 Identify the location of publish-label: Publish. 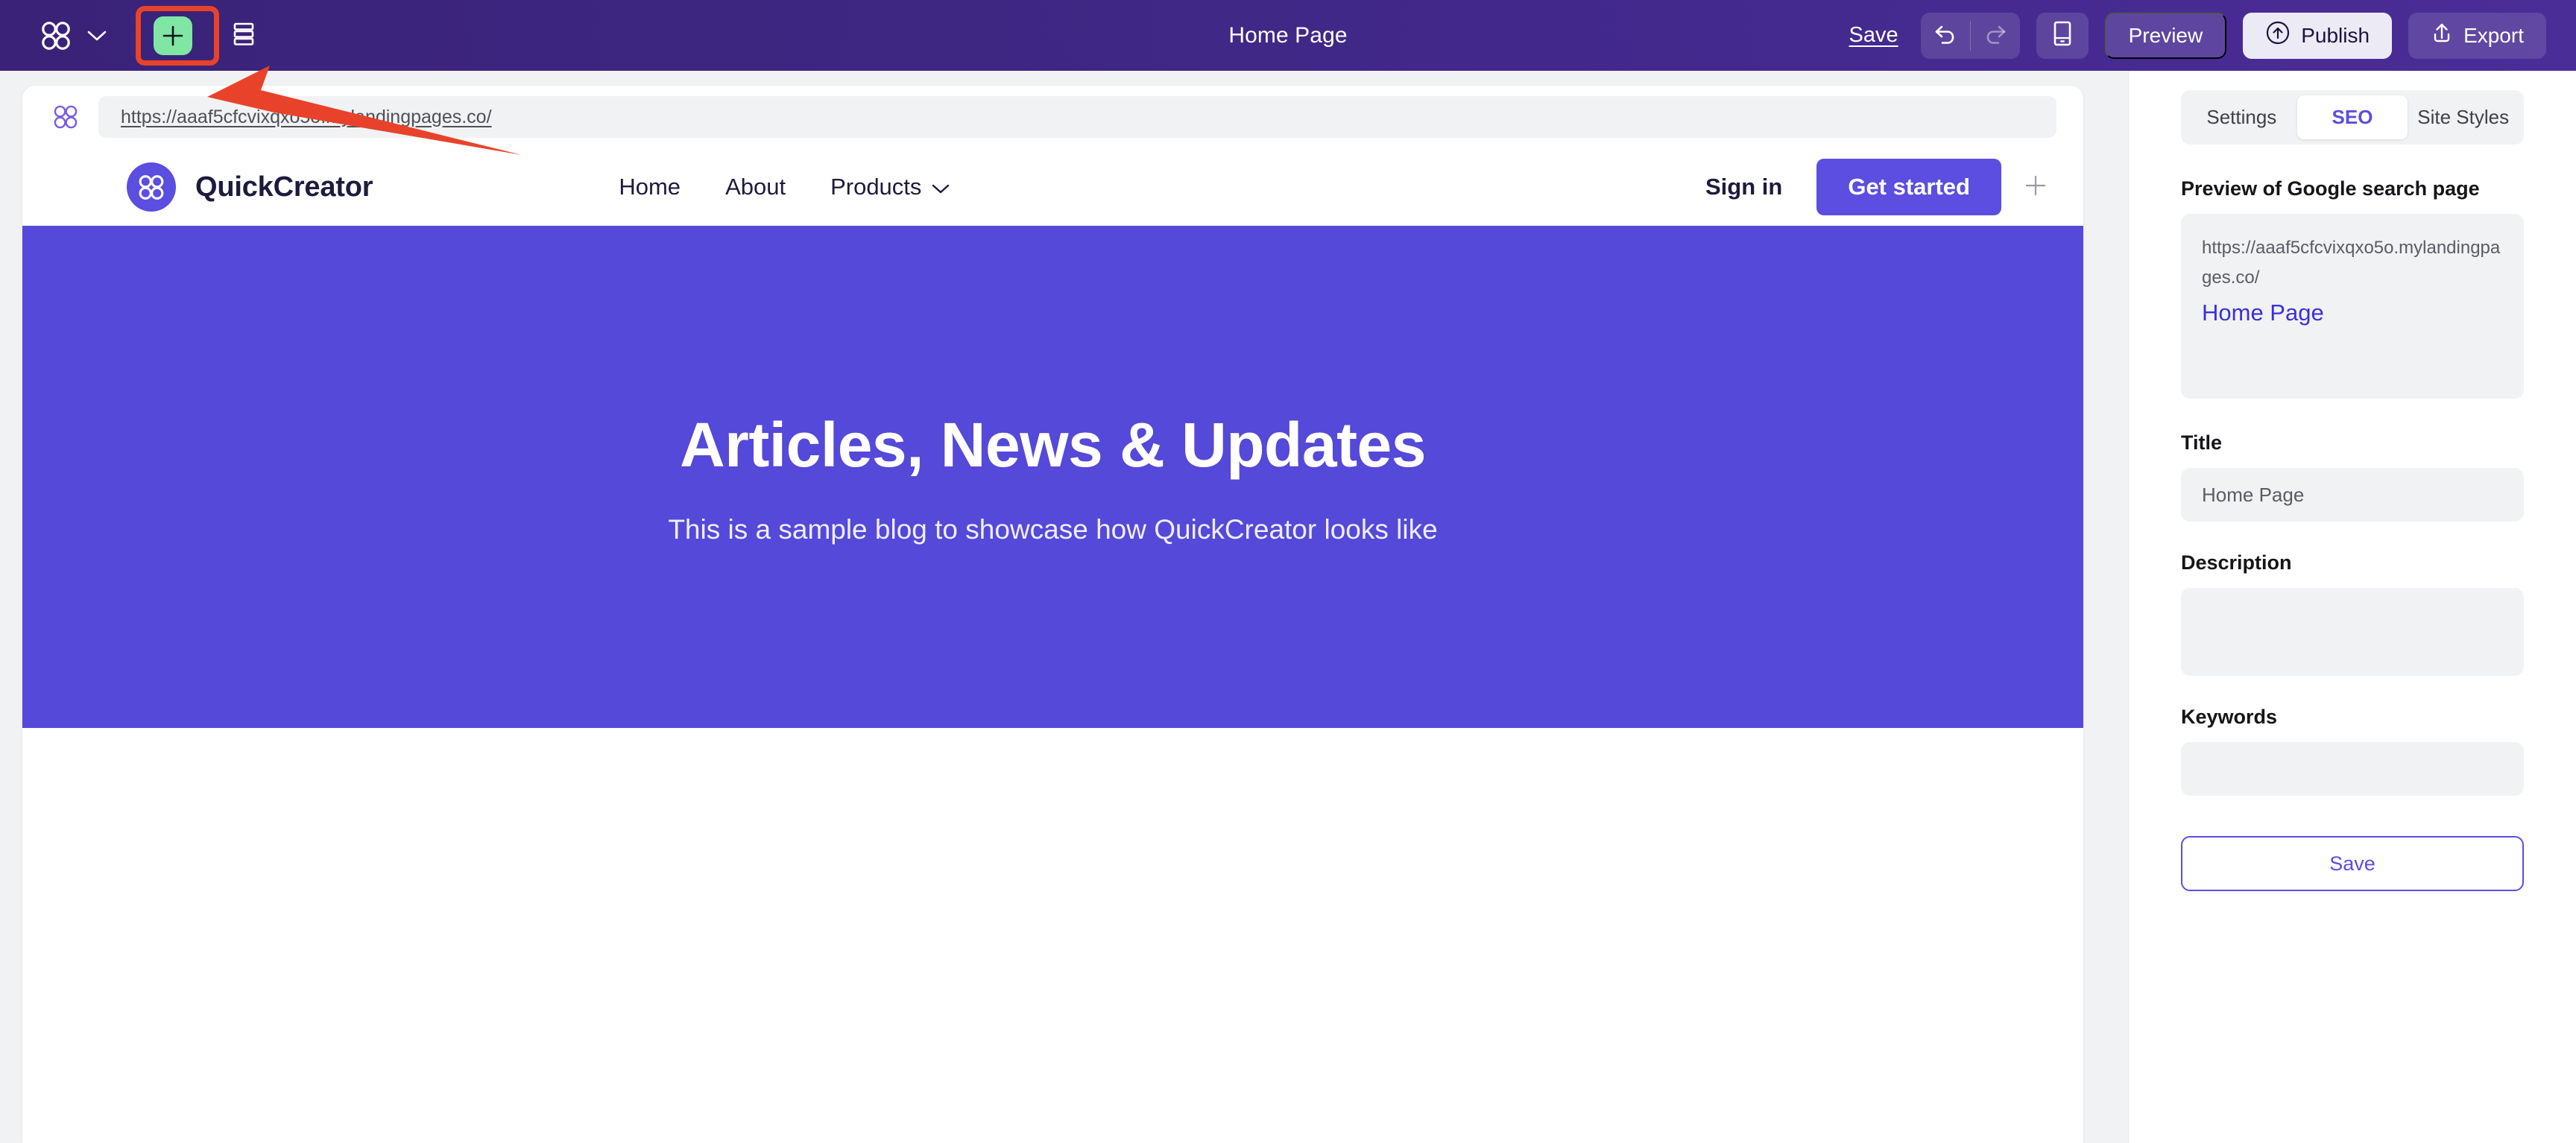
(2335, 35).